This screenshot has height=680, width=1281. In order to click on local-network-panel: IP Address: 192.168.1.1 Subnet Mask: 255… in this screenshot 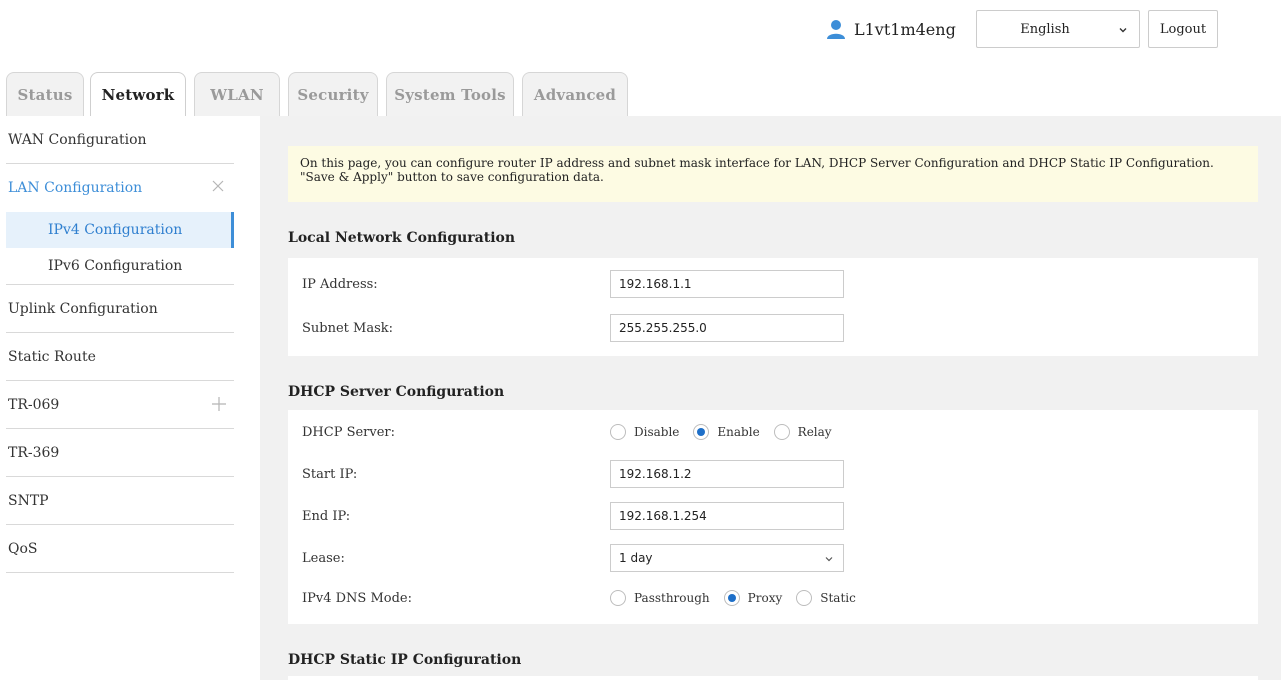, I will do `click(773, 307)`.